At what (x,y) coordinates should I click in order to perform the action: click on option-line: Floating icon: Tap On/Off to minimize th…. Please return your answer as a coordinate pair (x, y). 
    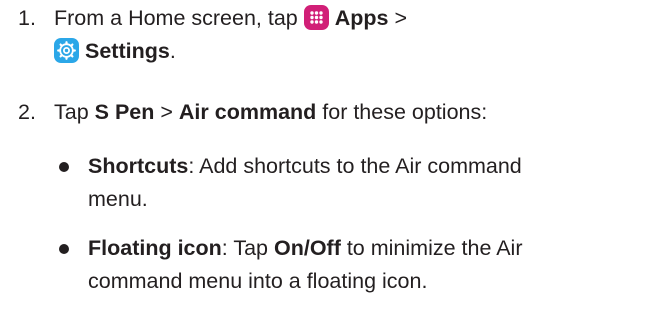
    Looking at the image, I should click on (374, 248).